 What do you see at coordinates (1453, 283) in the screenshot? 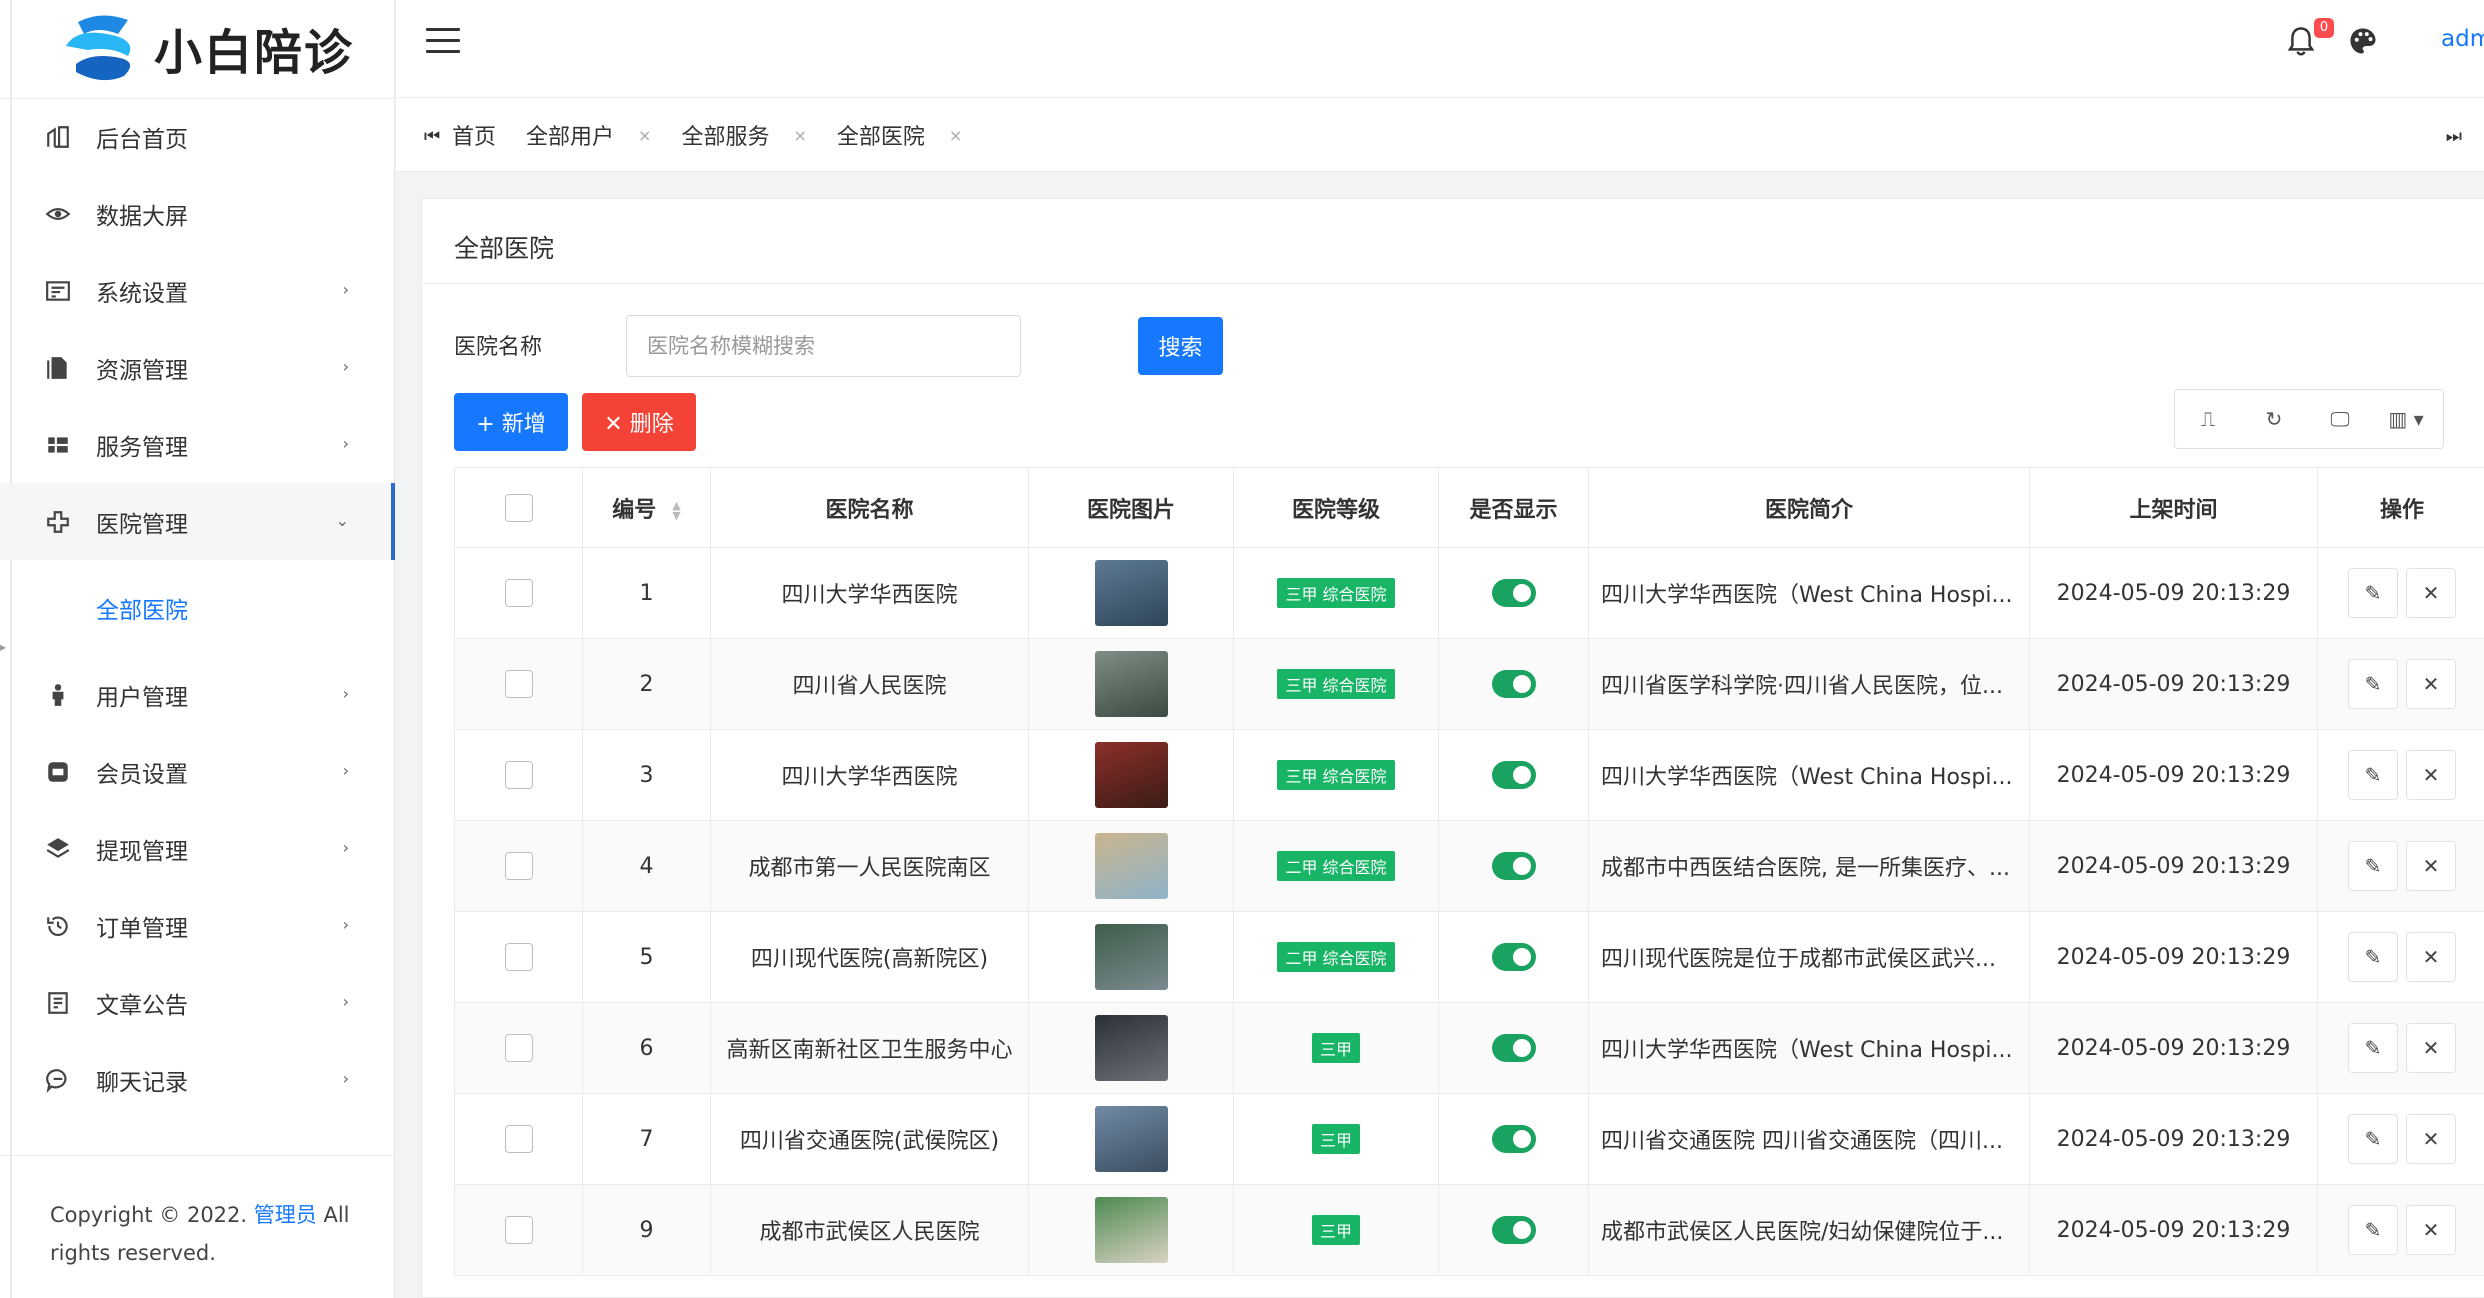
I see `card-divider` at bounding box center [1453, 283].